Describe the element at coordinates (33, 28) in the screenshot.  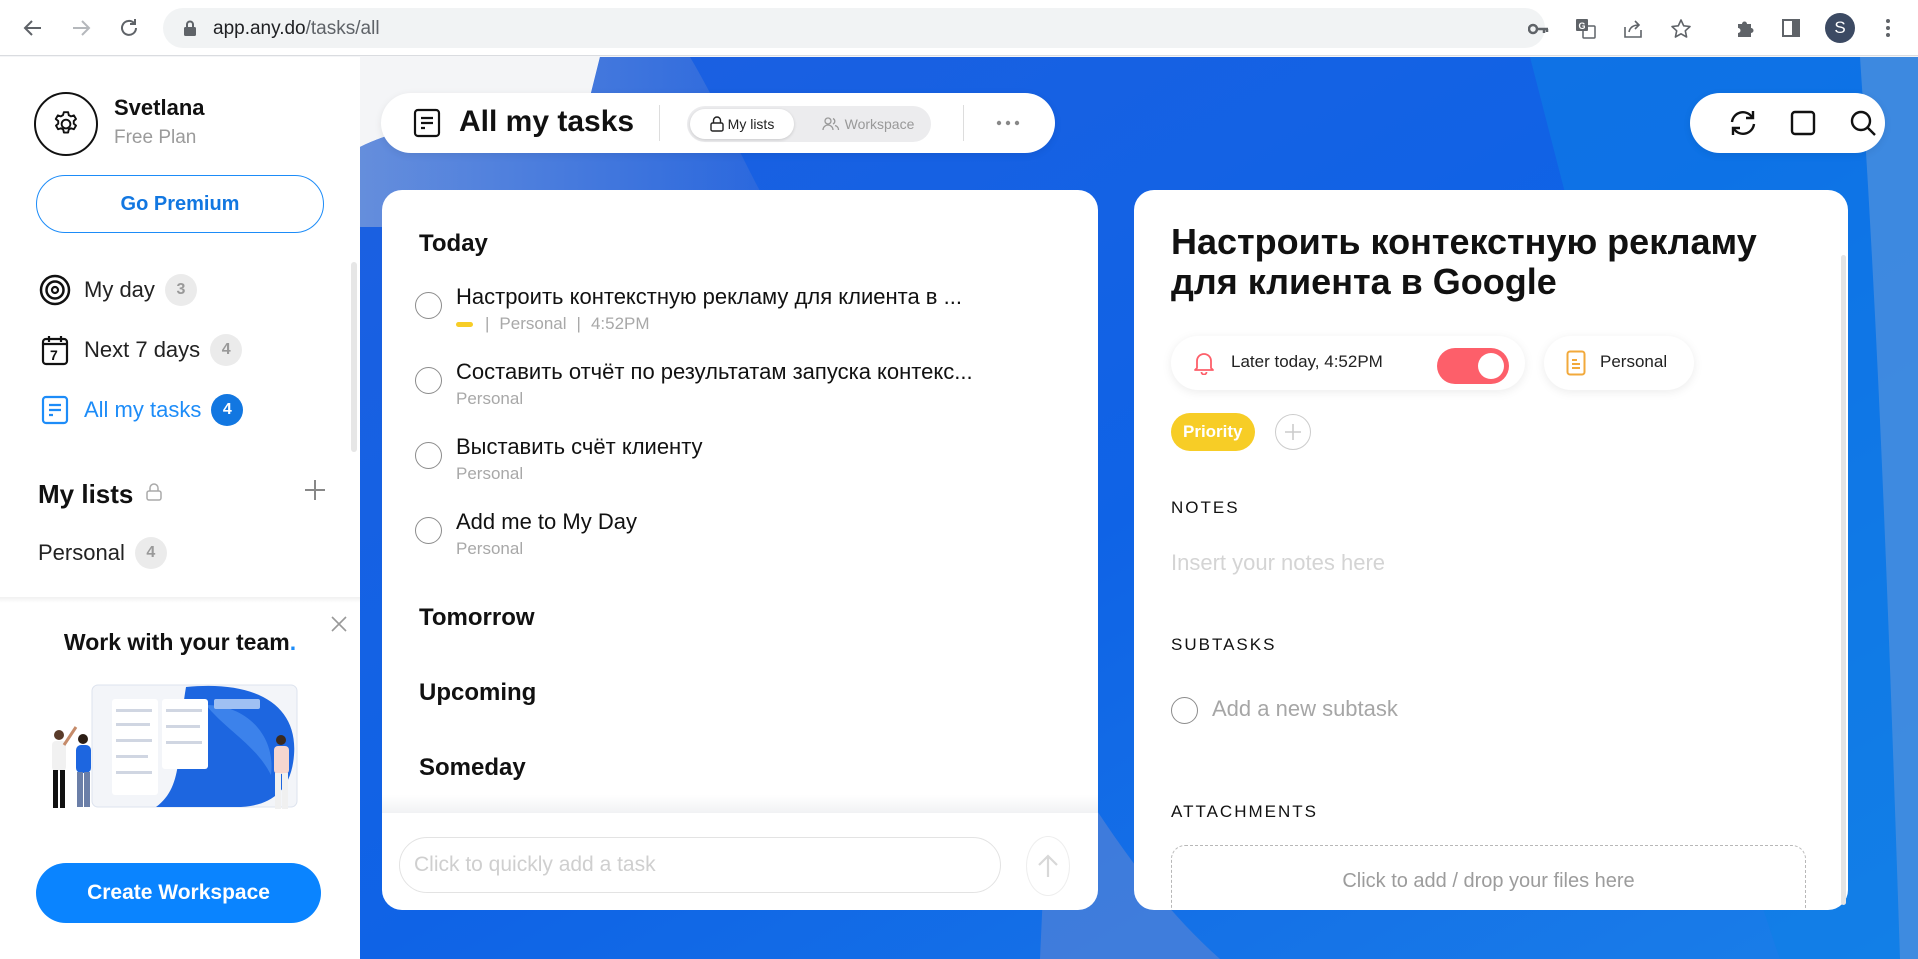
I see `back-button` at that location.